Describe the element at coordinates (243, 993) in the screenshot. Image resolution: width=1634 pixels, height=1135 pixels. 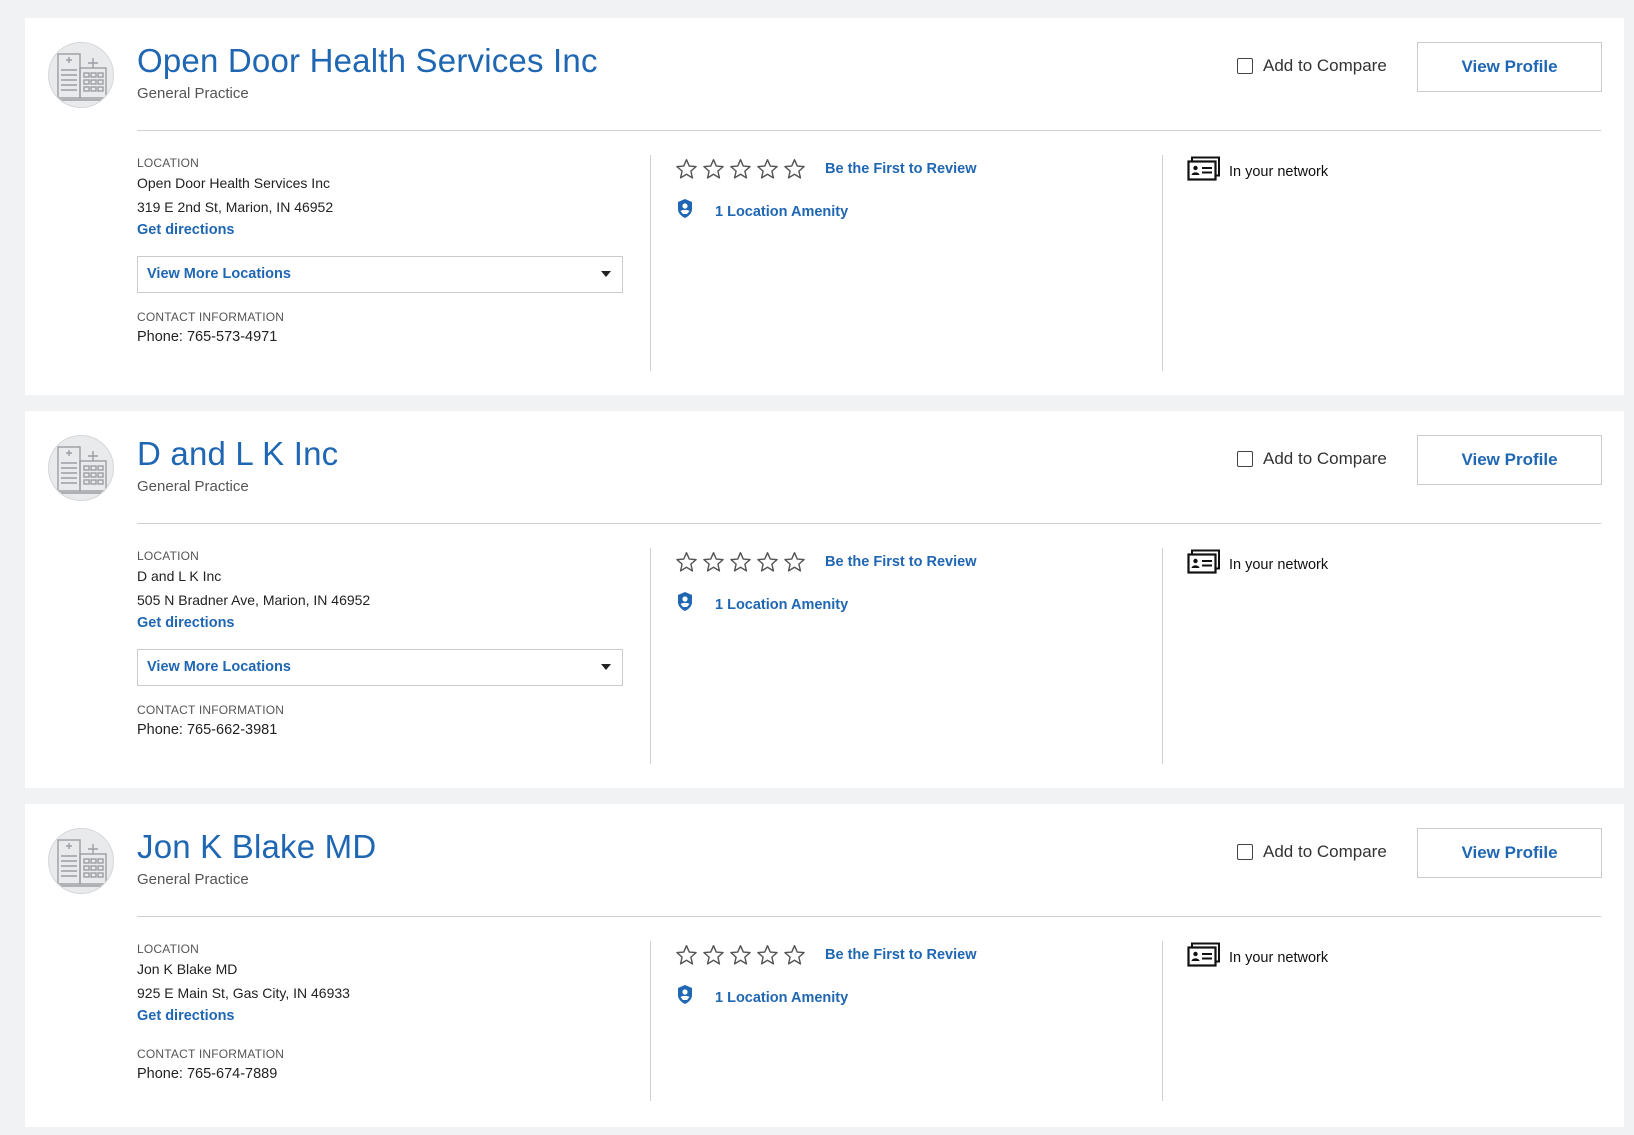
I see `location-address: 925 E Main St, Gas City, IN 46933` at that location.